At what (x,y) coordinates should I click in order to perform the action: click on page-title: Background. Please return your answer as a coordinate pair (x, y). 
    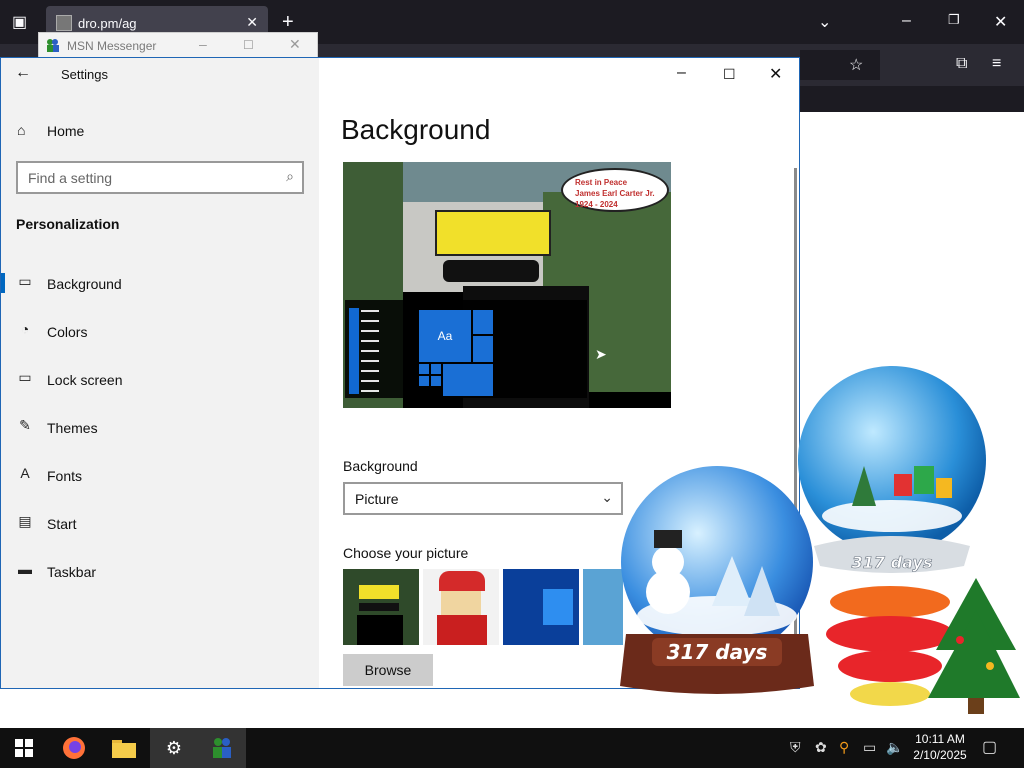
    Looking at the image, I should click on (416, 129).